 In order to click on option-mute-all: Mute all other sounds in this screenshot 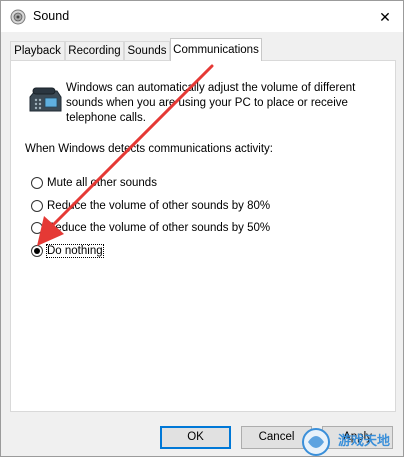, I will do `click(94, 183)`.